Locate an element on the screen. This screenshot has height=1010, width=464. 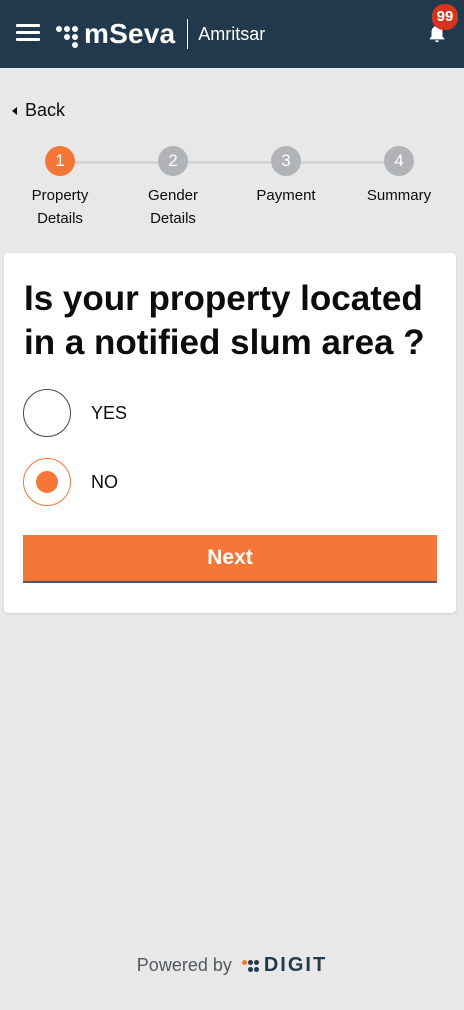
next-button: Next is located at coordinates (230, 559).